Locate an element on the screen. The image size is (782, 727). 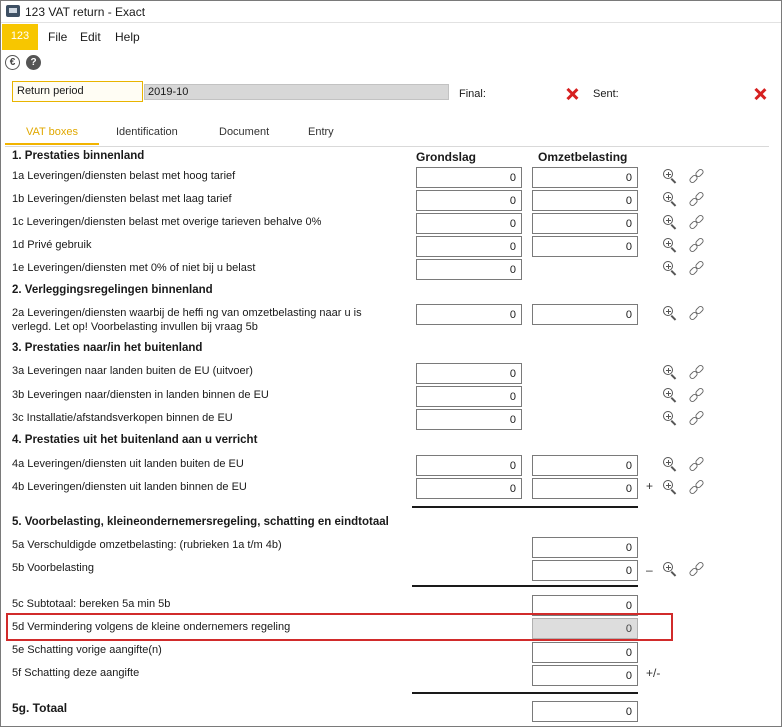
row-5b-omzet-field: 0 is located at coordinates (585, 570).